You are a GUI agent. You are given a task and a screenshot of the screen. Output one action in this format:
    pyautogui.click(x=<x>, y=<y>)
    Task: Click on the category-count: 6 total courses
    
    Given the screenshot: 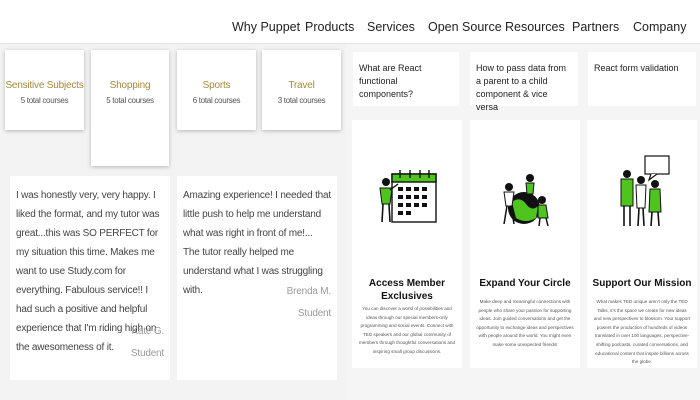 What is the action you would take?
    pyautogui.click(x=216, y=100)
    